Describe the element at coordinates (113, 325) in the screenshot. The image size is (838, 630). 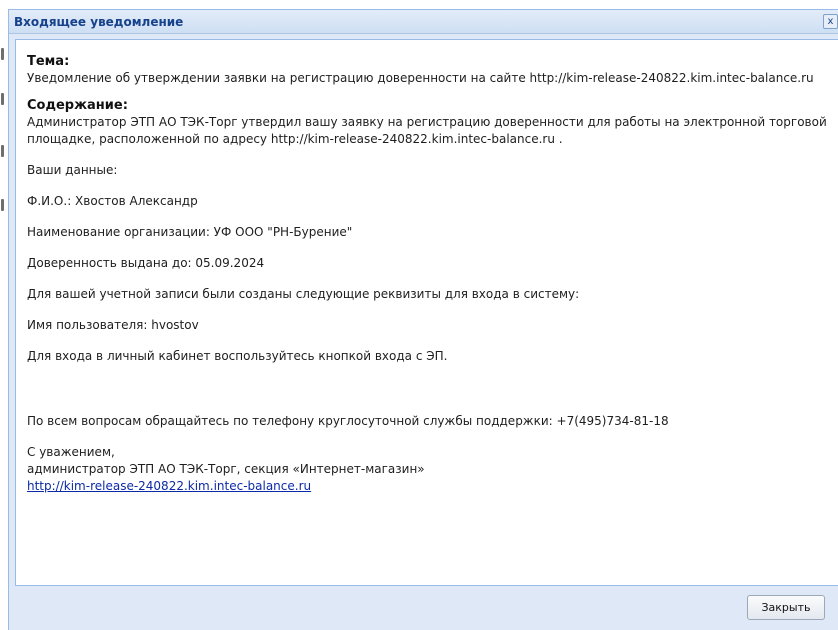
I see `username-text: Имя пользователя: hvostov` at that location.